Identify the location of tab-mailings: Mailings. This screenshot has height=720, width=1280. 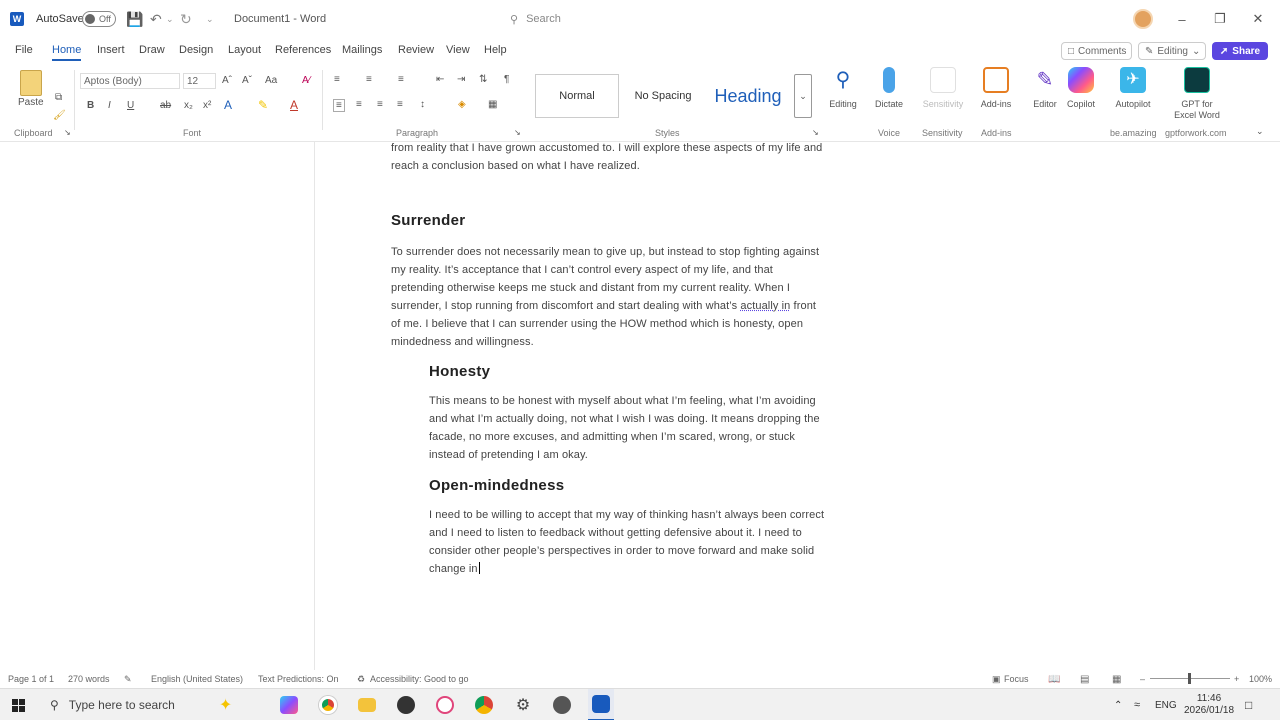
(362, 50).